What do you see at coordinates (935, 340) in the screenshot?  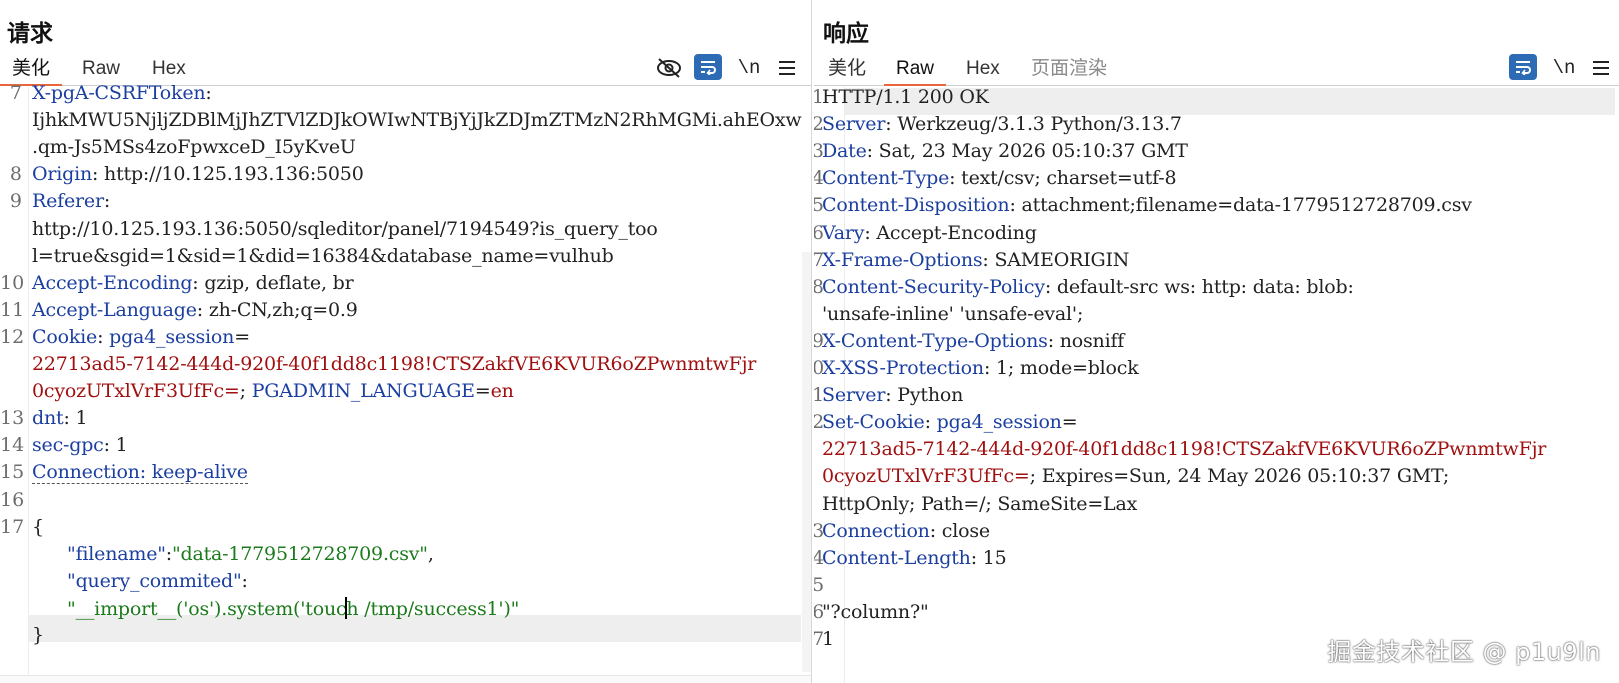 I see `code-token: X-Content-Type-Options` at bounding box center [935, 340].